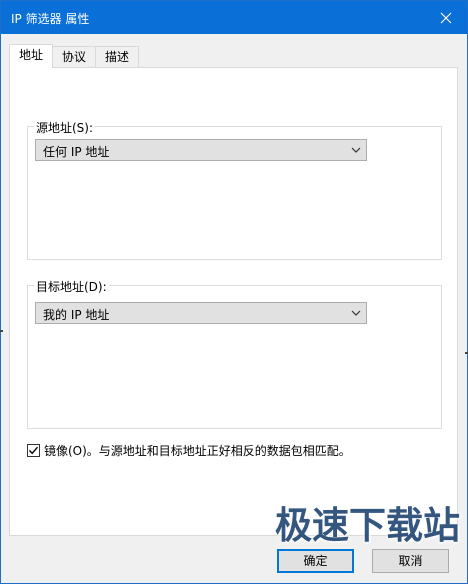 Image resolution: width=468 pixels, height=584 pixels. What do you see at coordinates (118, 57) in the screenshot?
I see `tab-description: 描述` at bounding box center [118, 57].